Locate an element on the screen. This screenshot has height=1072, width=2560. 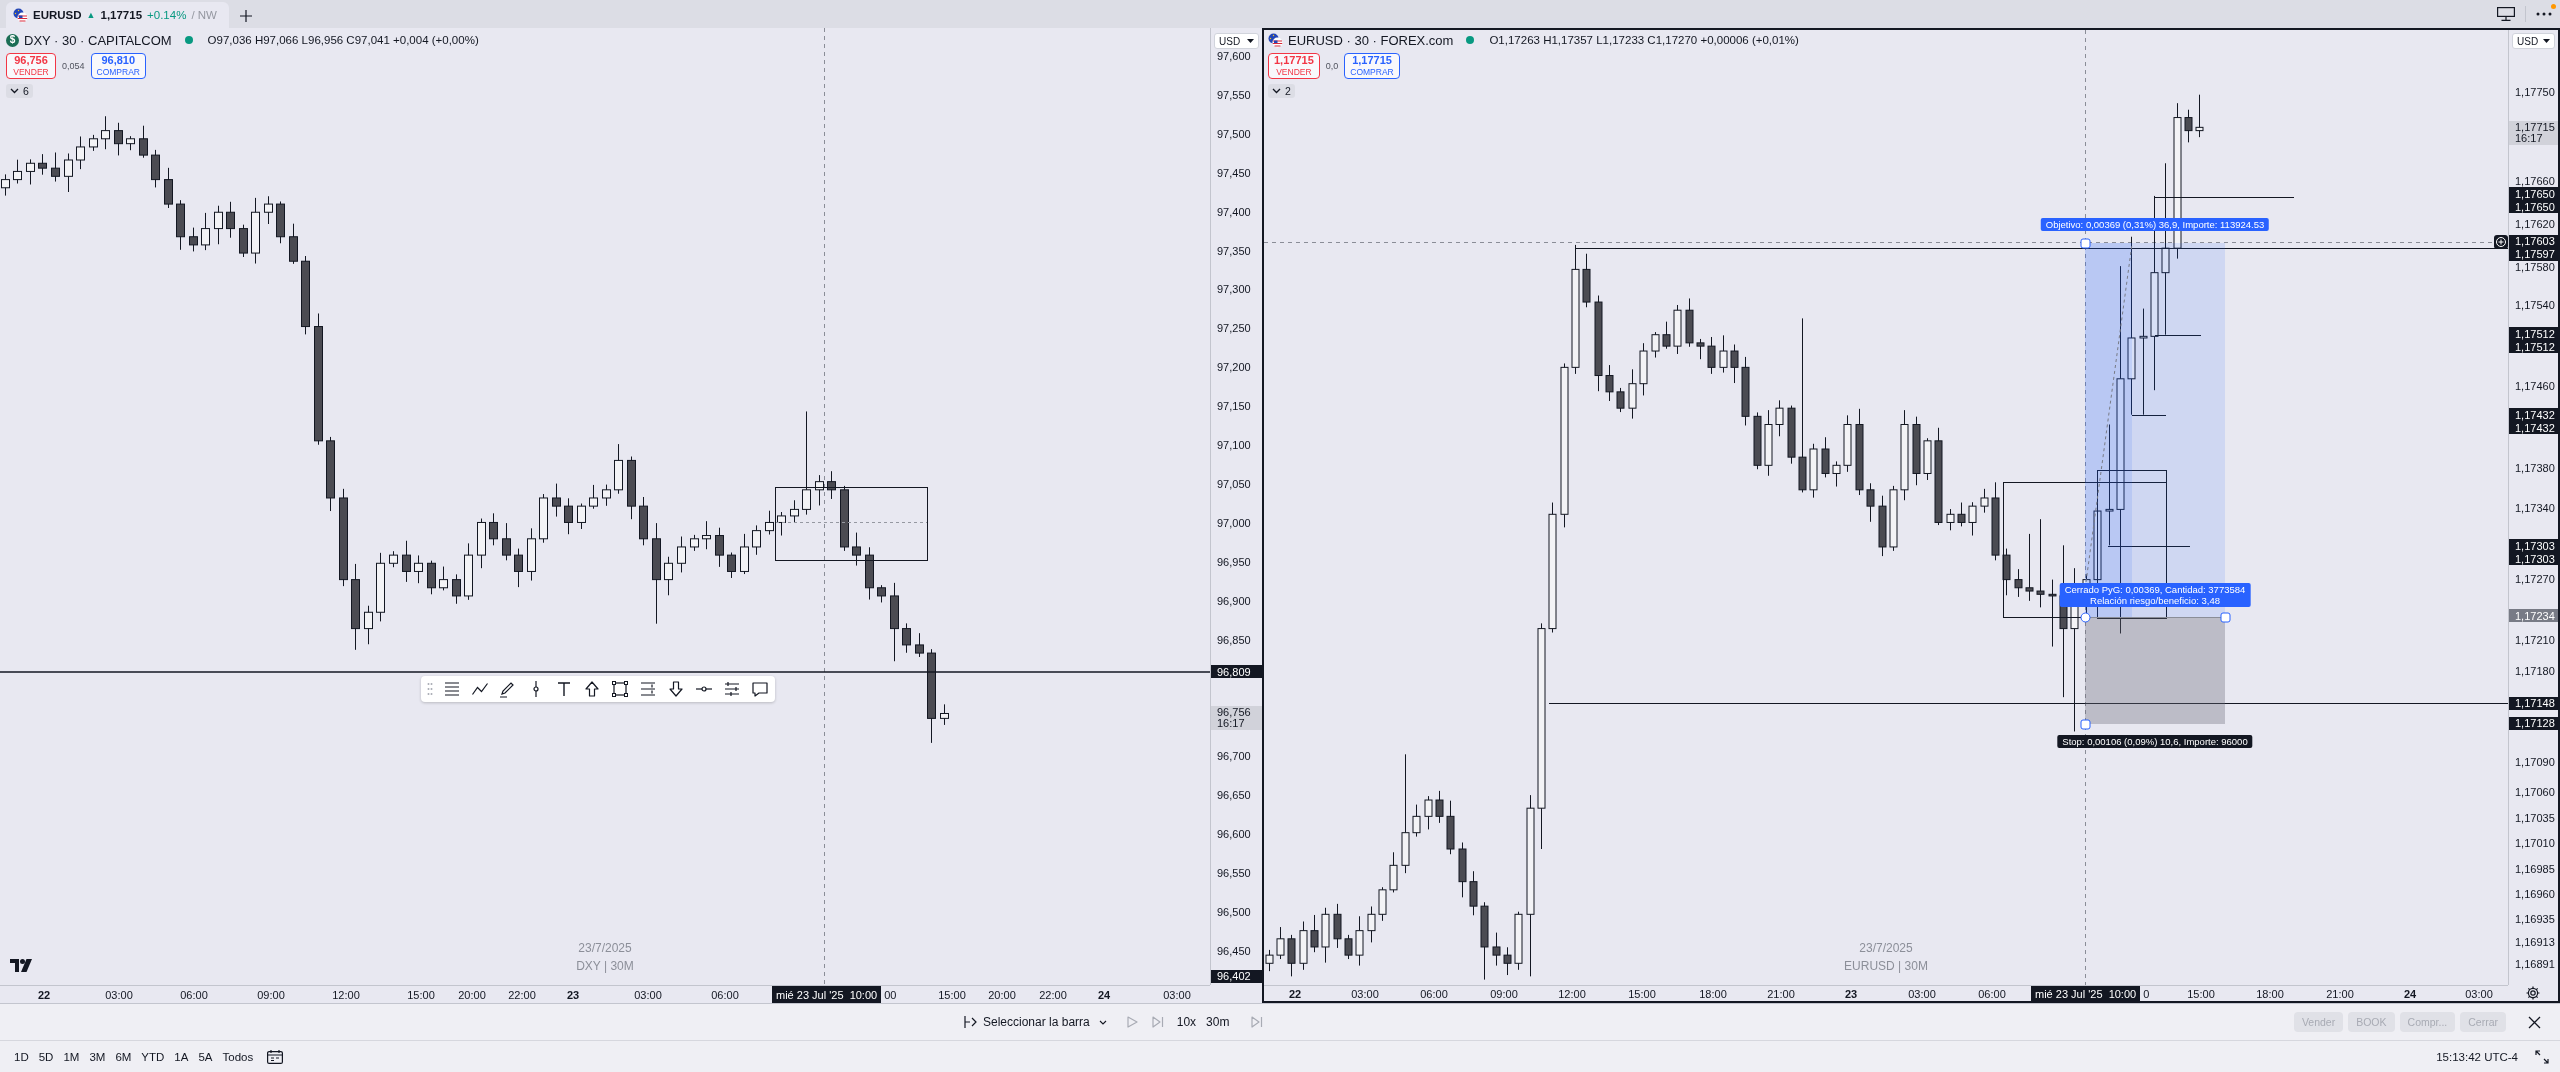
down-arrow-icon is located at coordinates (676, 689).